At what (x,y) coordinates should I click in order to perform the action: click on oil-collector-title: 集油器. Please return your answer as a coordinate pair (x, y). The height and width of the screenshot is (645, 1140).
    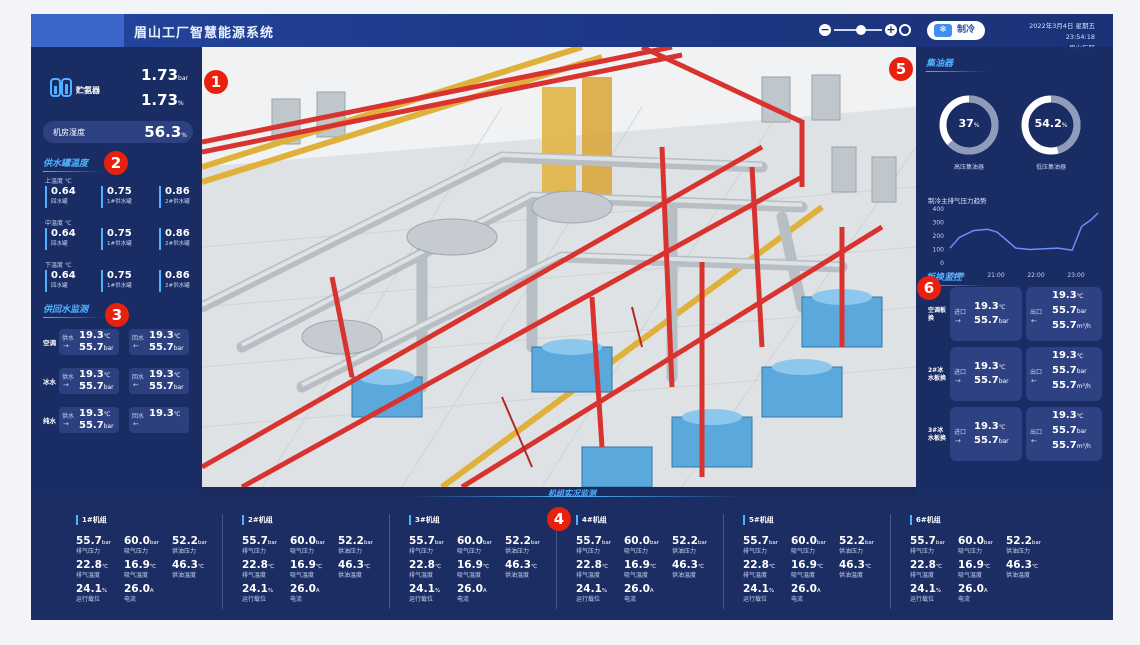
    Looking at the image, I should click on (956, 64).